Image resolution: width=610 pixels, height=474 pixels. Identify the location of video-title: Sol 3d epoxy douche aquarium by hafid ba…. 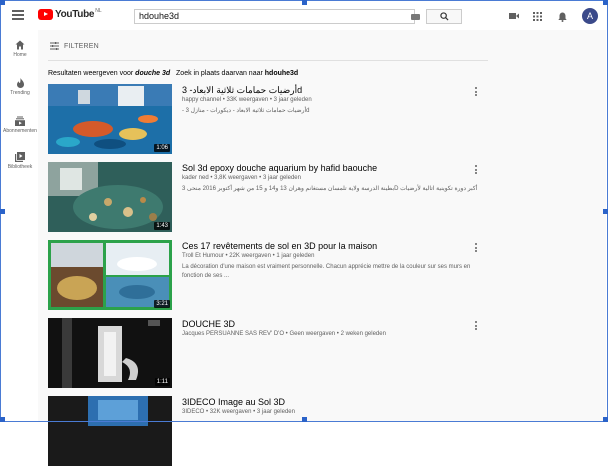
(327, 168).